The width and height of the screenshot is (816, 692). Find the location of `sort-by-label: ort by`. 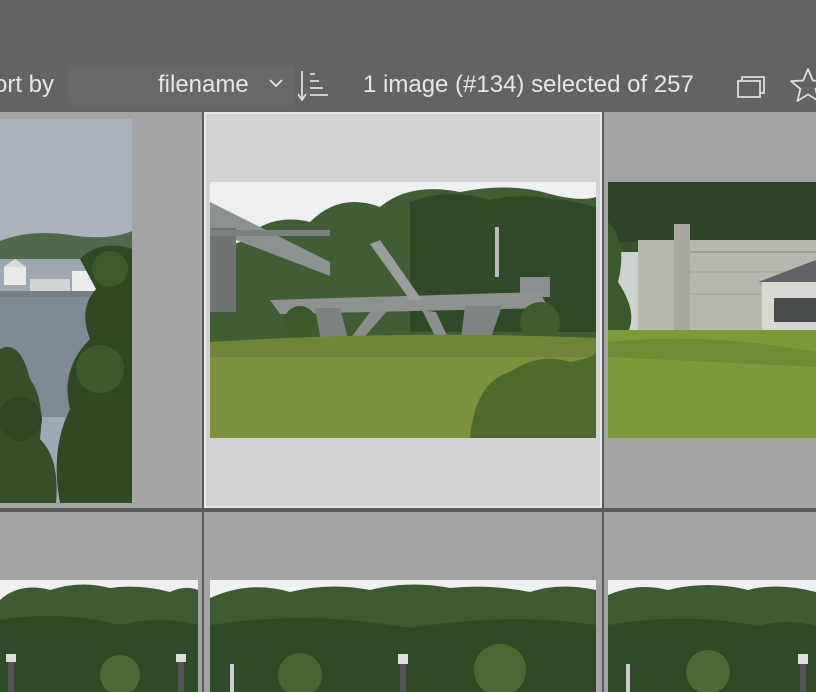

sort-by-label: ort by is located at coordinates (27, 84).